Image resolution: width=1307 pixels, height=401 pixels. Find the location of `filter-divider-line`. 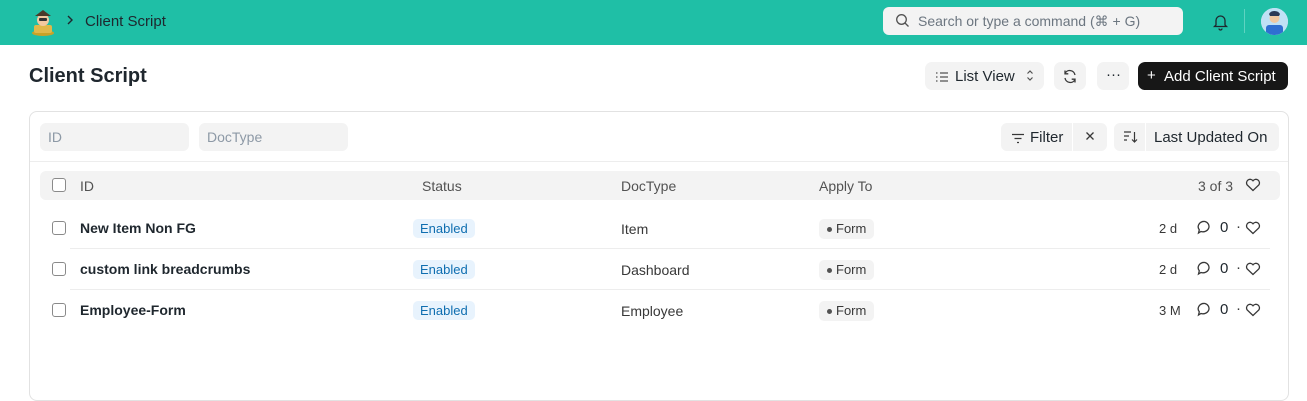

filter-divider-line is located at coordinates (659, 161).